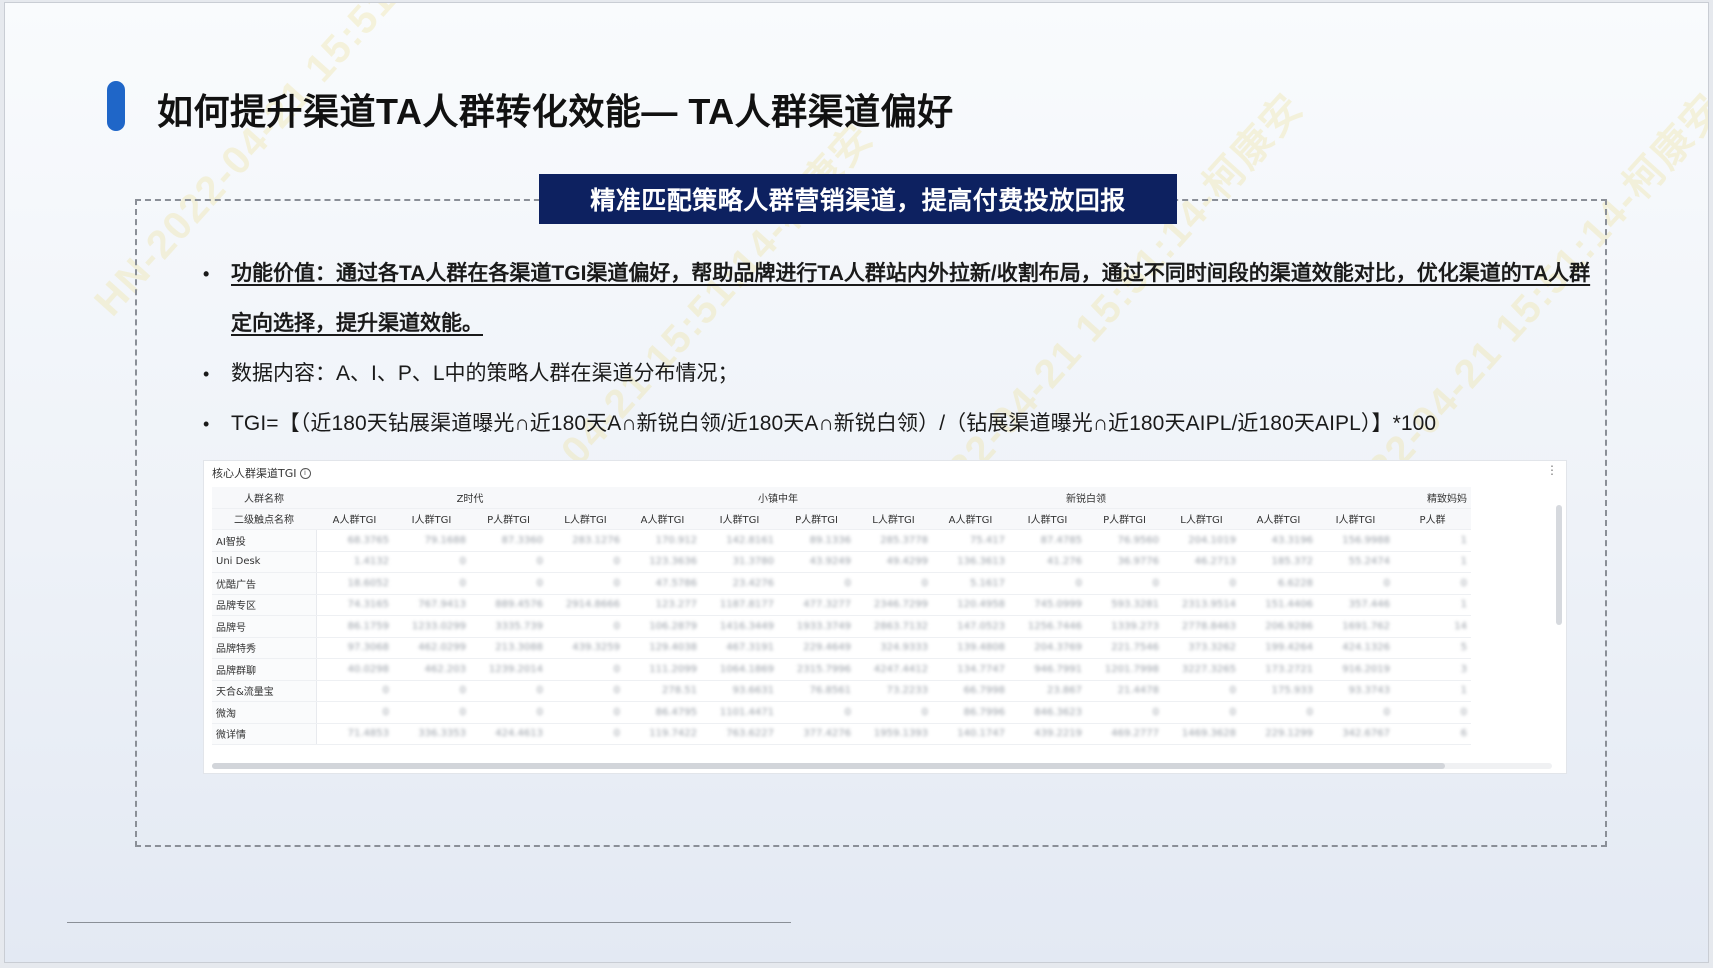 The height and width of the screenshot is (968, 1713). Describe the element at coordinates (1064, 691) in the screenshot. I see `cell-value: 23.867` at that location.